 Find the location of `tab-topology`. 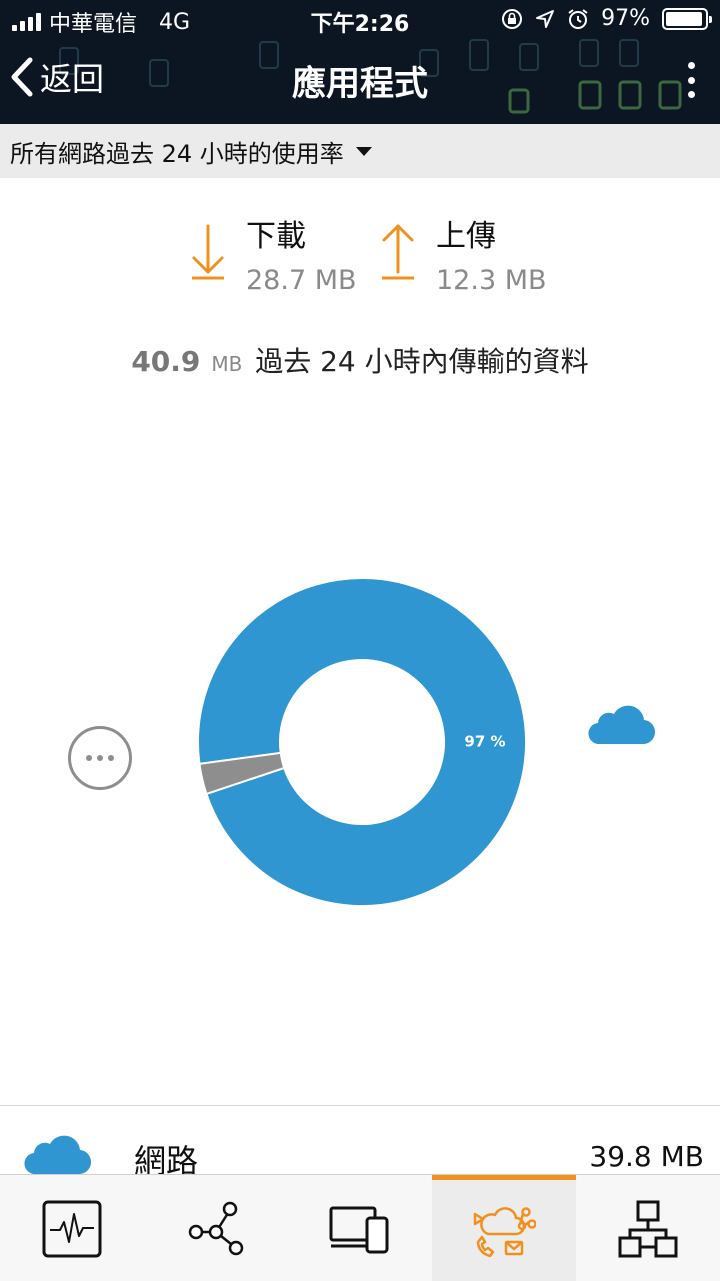

tab-topology is located at coordinates (648, 1228).